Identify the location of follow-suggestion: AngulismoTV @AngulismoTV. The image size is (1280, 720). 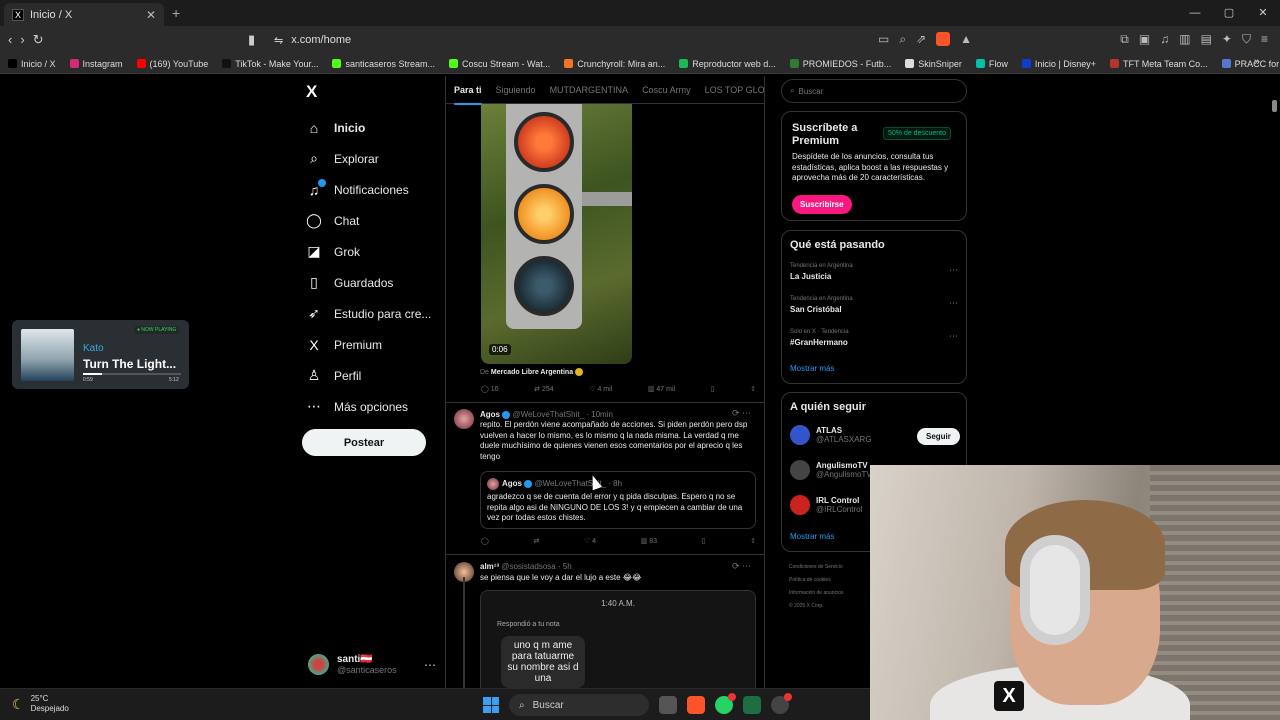
(831, 470).